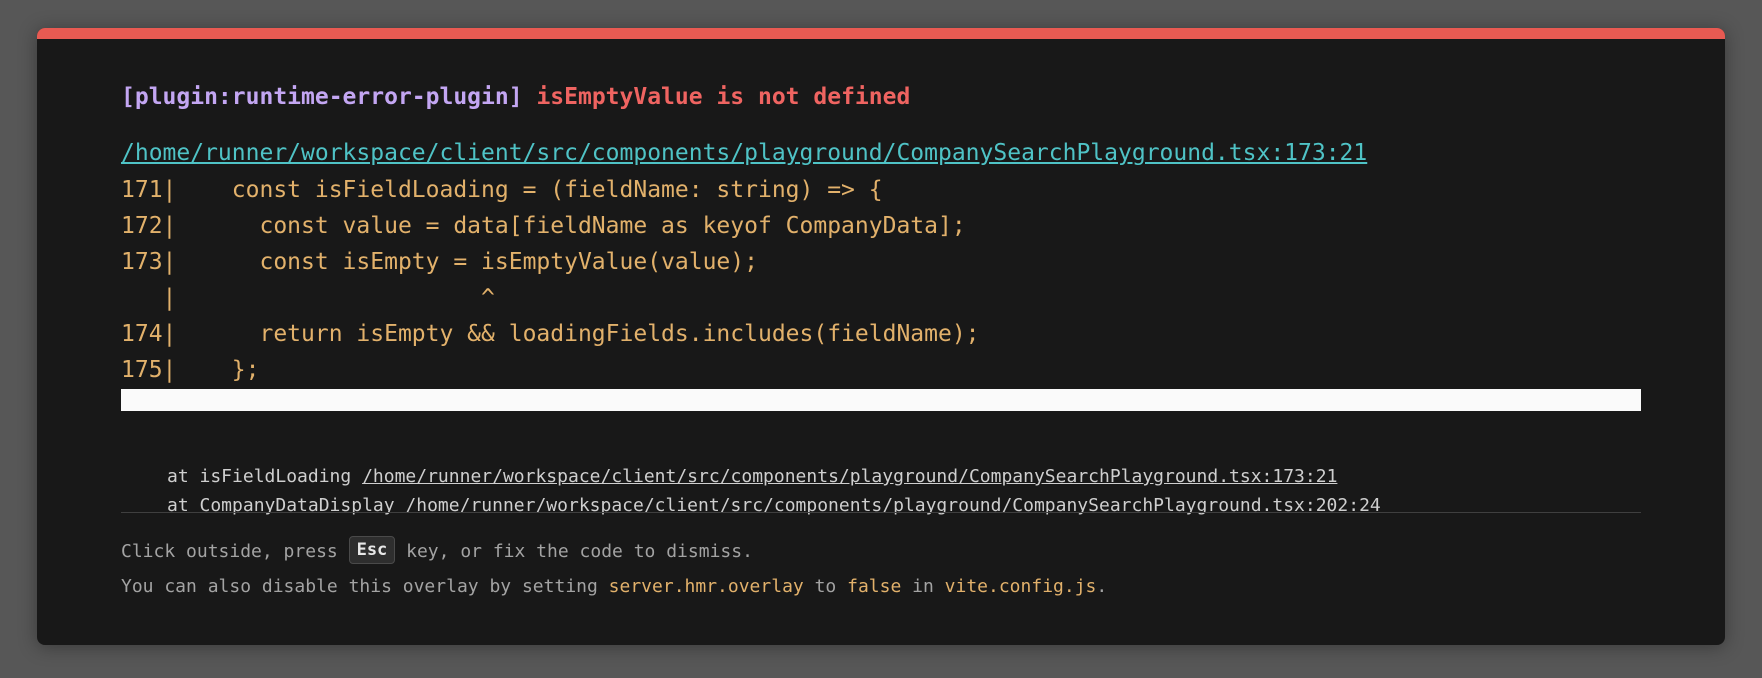  I want to click on frame-separator-bar, so click(881, 400).